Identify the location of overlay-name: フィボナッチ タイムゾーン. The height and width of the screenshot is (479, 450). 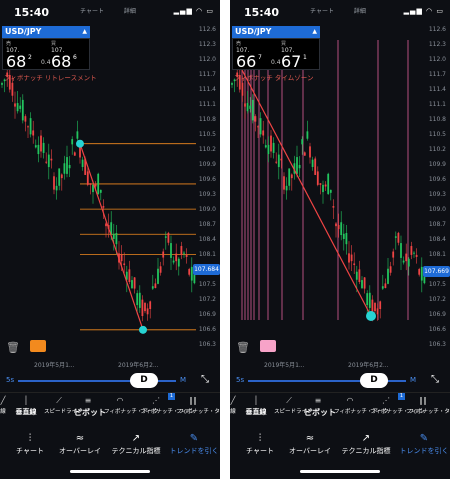
(274, 78).